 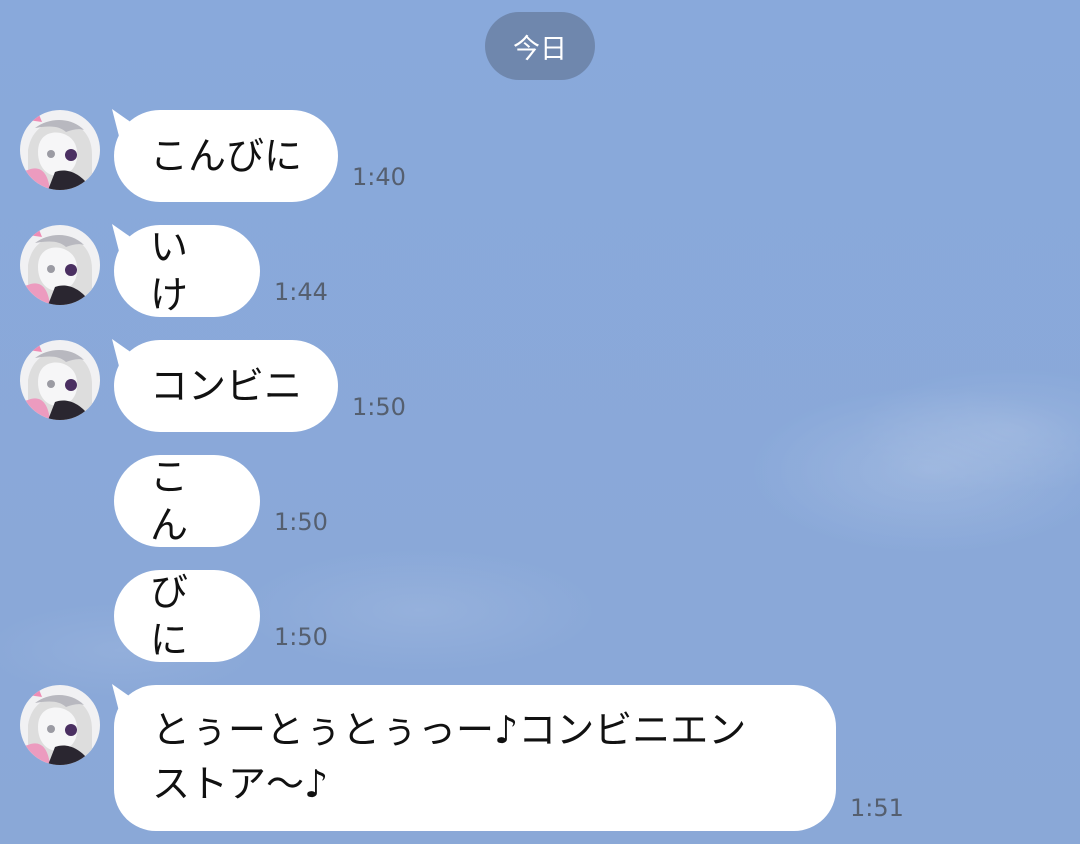 I want to click on message-line-2: ストア〜♪, so click(x=240, y=784).